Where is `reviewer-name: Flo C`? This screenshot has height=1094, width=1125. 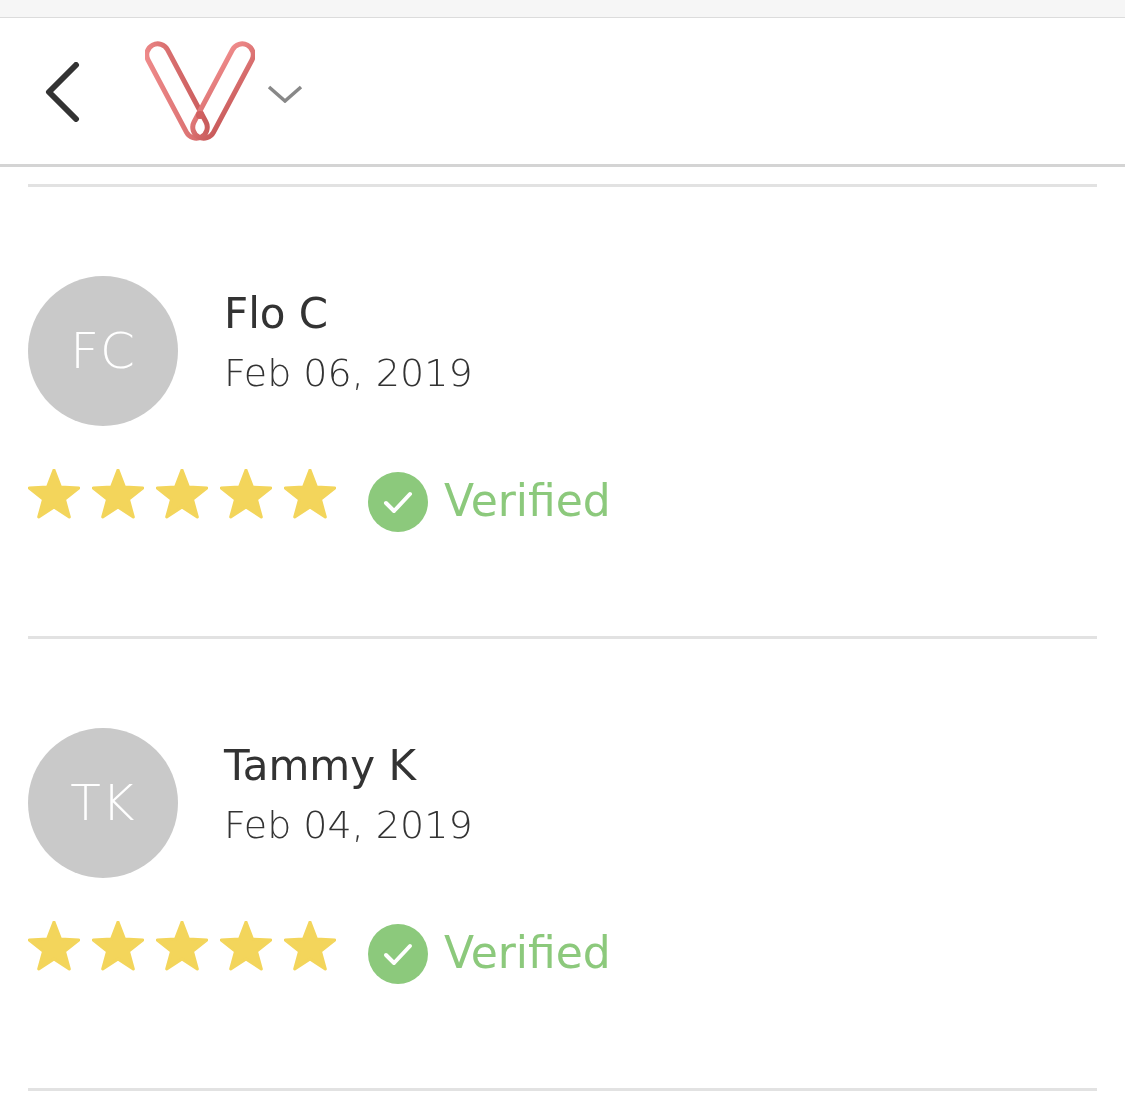
reviewer-name: Flo C is located at coordinates (277, 314).